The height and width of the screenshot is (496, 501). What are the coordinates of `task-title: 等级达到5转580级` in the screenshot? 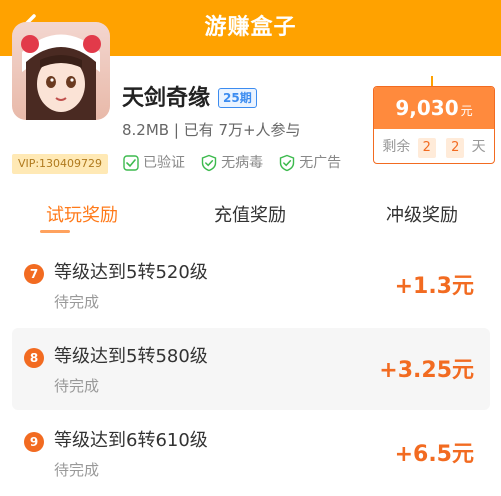 It's located at (131, 356).